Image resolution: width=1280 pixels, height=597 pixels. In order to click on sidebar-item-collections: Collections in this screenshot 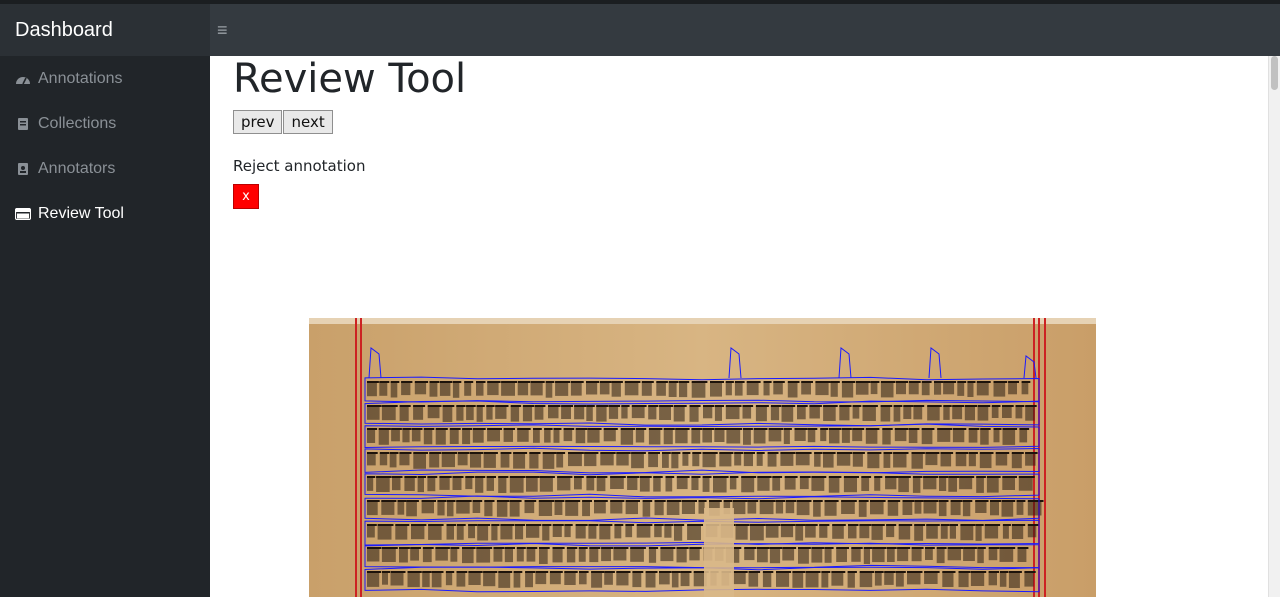, I will do `click(105, 123)`.